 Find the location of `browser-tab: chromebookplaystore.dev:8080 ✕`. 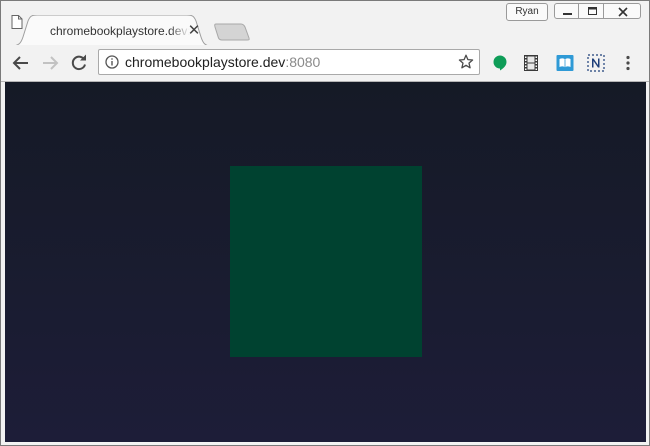

browser-tab: chromebookplaystore.dev:8080 ✕ is located at coordinates (111, 30).